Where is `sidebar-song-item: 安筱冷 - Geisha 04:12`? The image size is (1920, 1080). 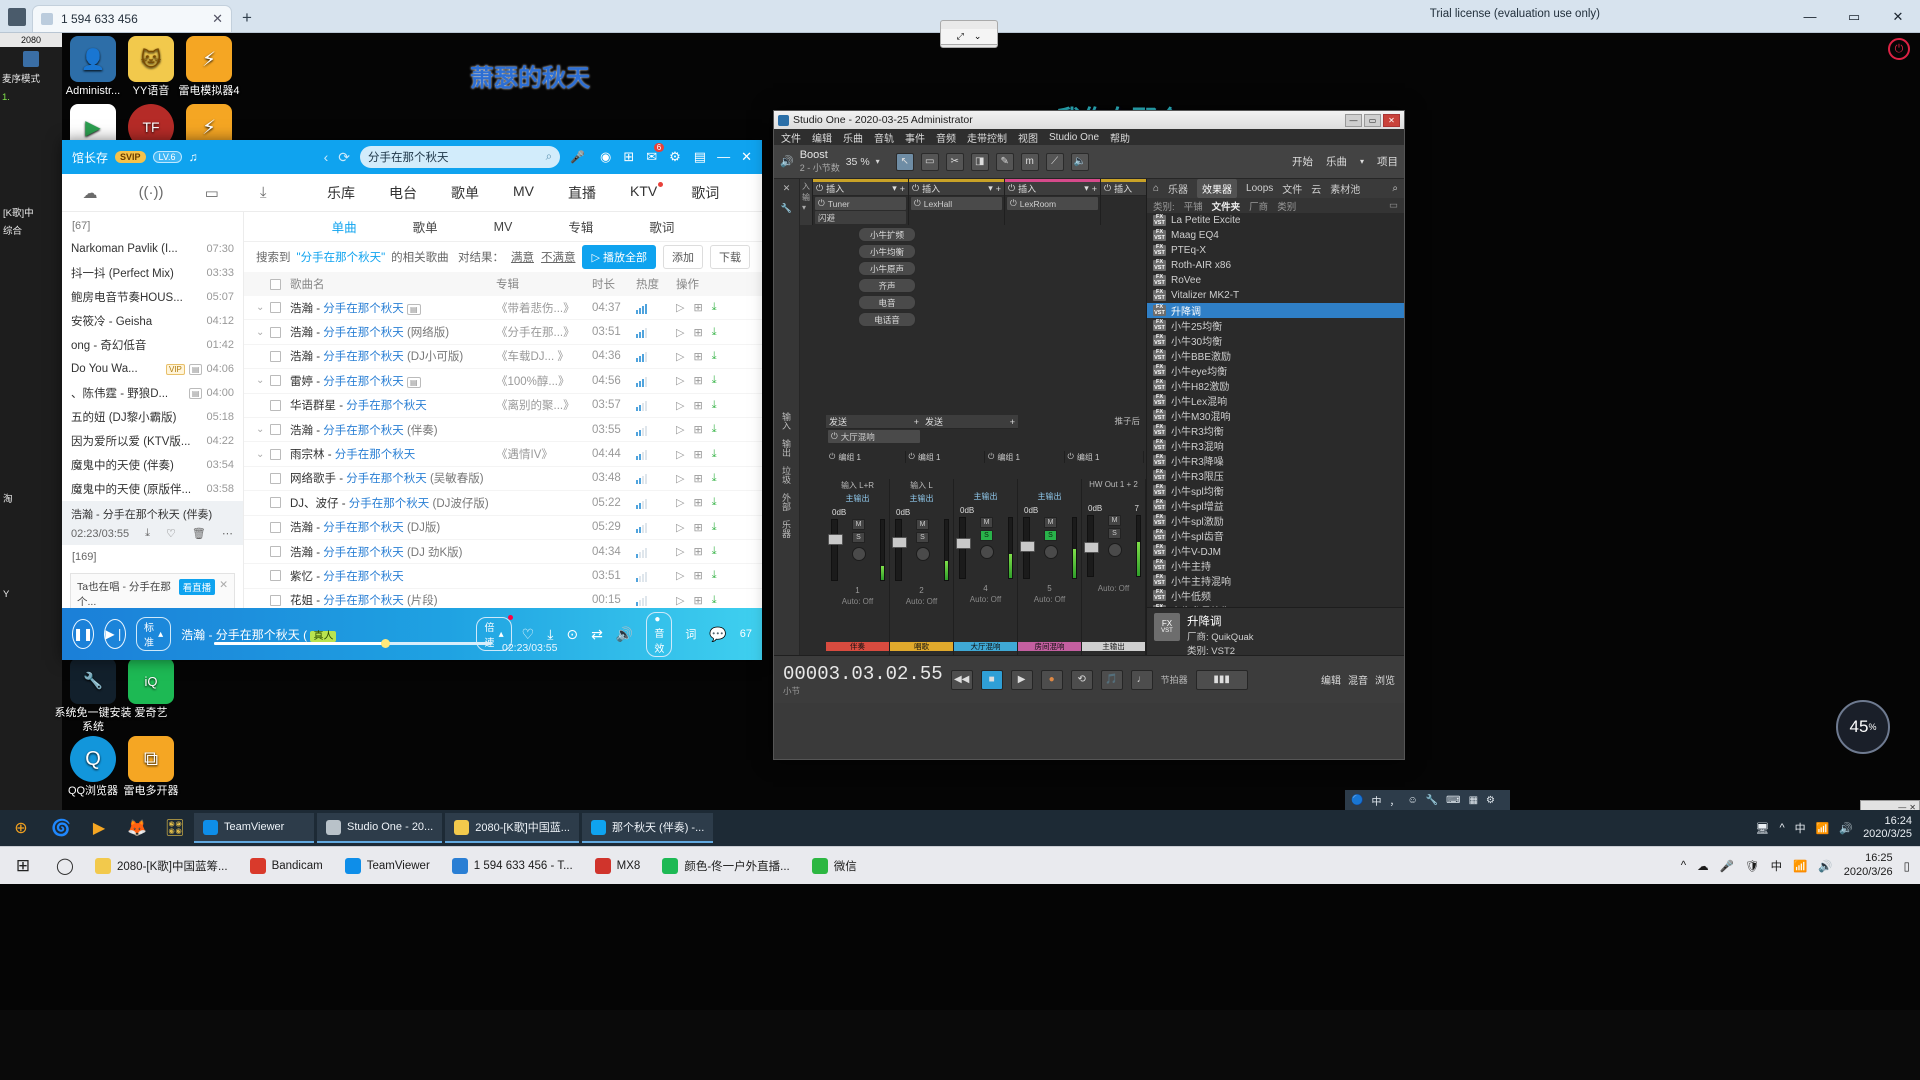
sidebar-song-item: 安筱冷 - Geisha 04:12 is located at coordinates (152, 321).